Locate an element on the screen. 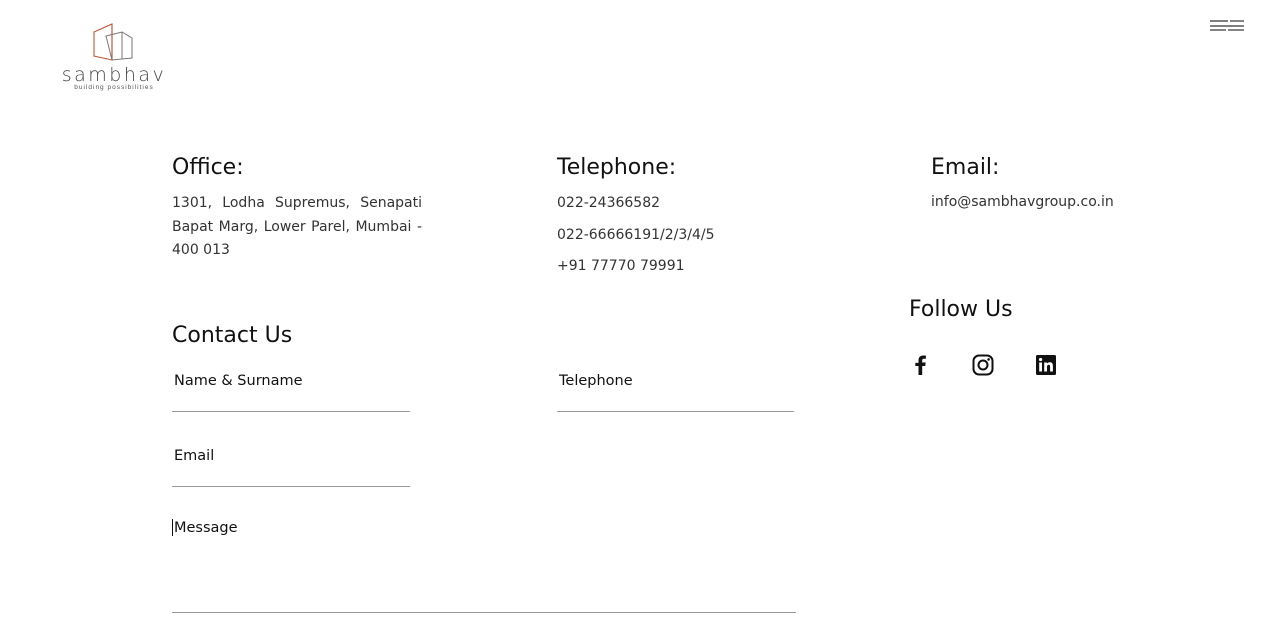  sambhav-logo: sambhav building possibilities is located at coordinates (114, 57).